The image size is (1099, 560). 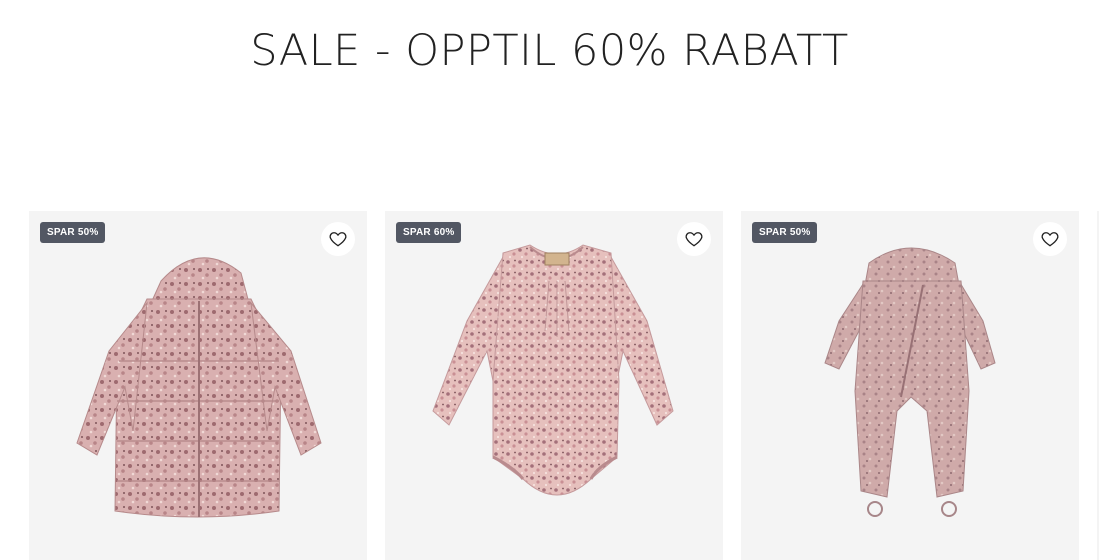 I want to click on discount-badge: SPAR 60%, so click(x=429, y=232).